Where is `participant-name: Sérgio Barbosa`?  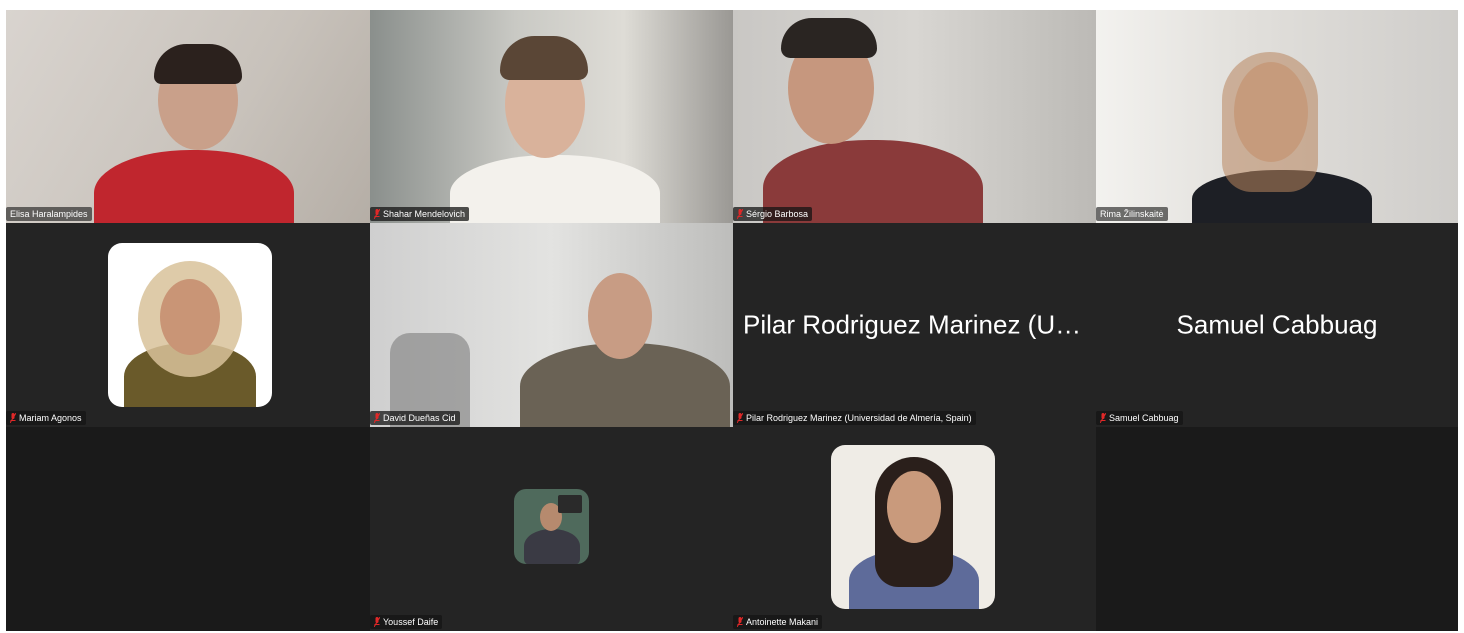
participant-name: Sérgio Barbosa is located at coordinates (777, 214).